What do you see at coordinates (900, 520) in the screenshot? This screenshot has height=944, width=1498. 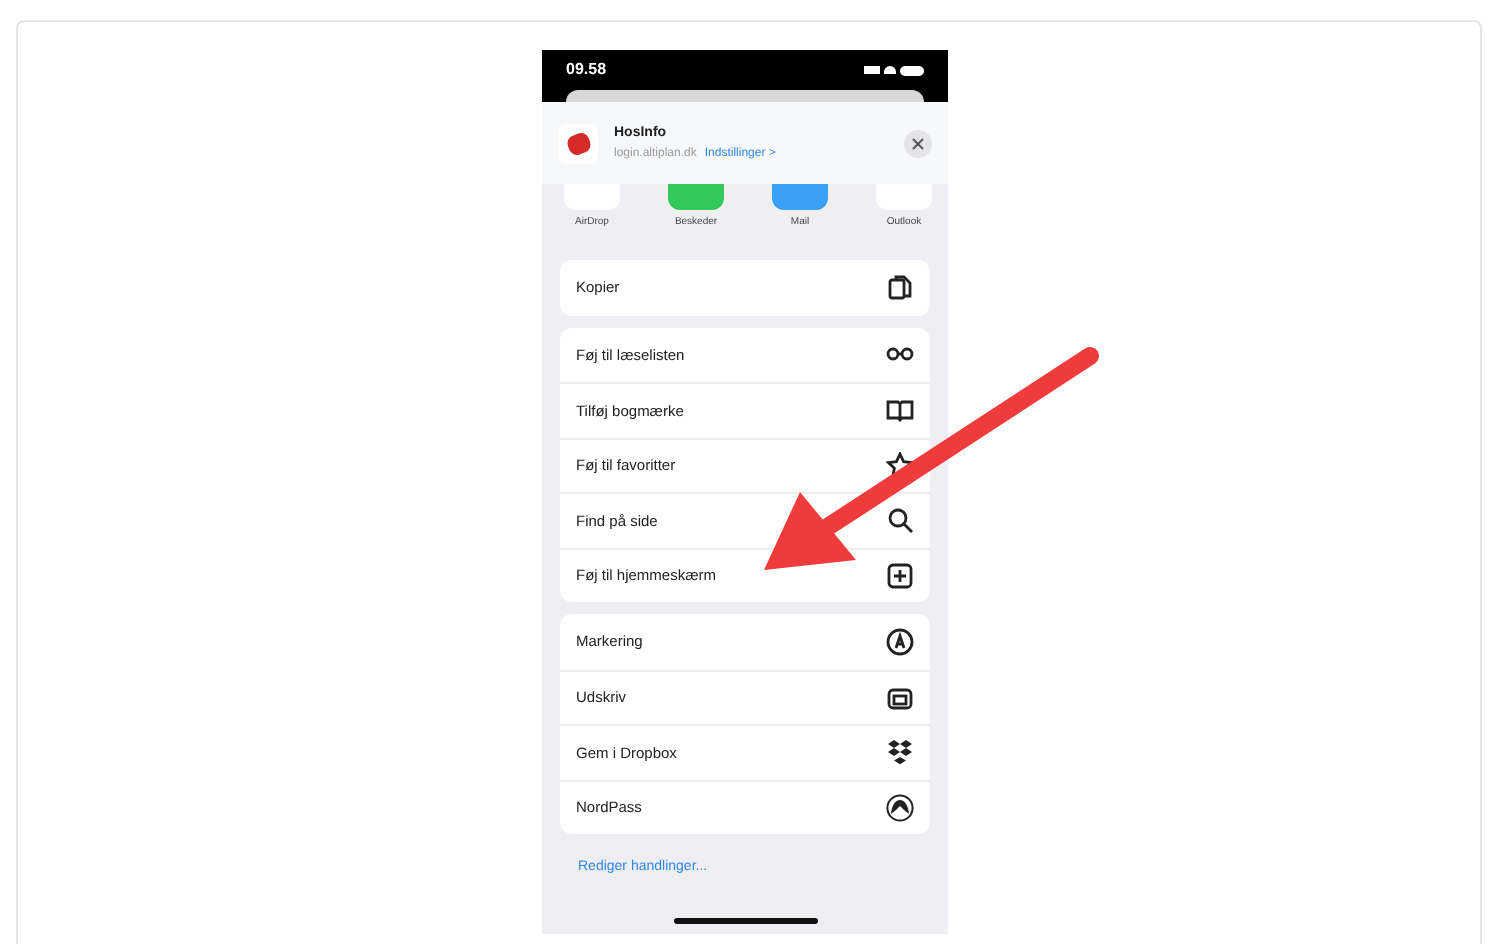 I see `search-icon` at bounding box center [900, 520].